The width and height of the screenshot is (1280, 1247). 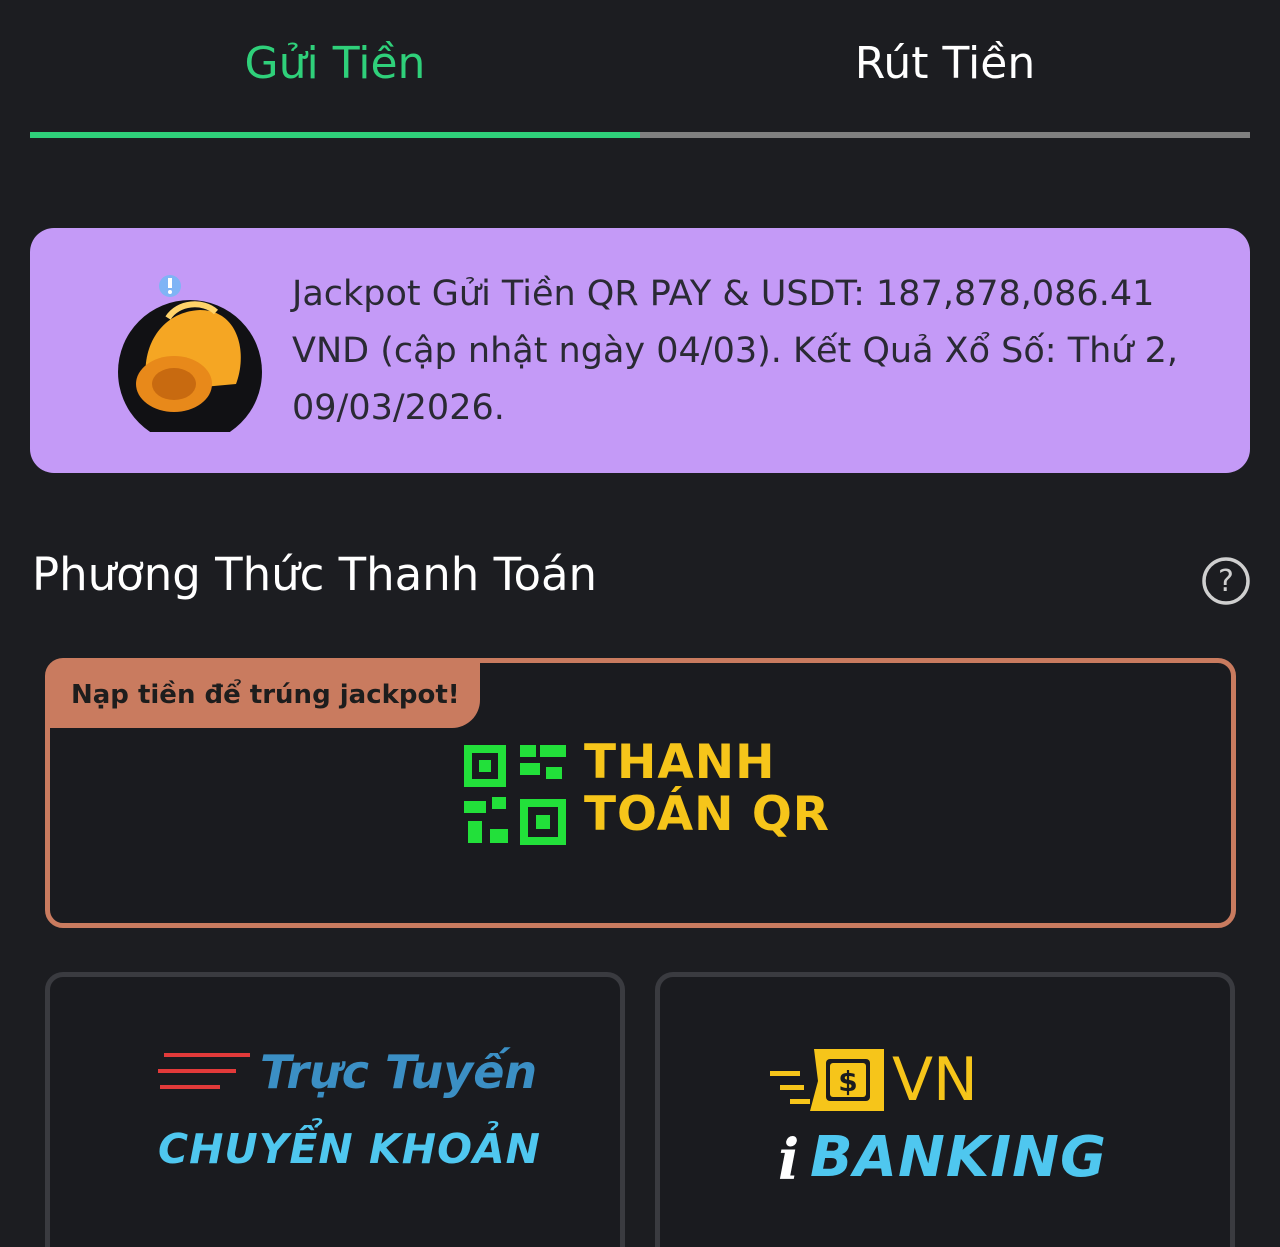 What do you see at coordinates (399, 1072) in the screenshot?
I see `online-label-top: Trực Tuyến` at bounding box center [399, 1072].